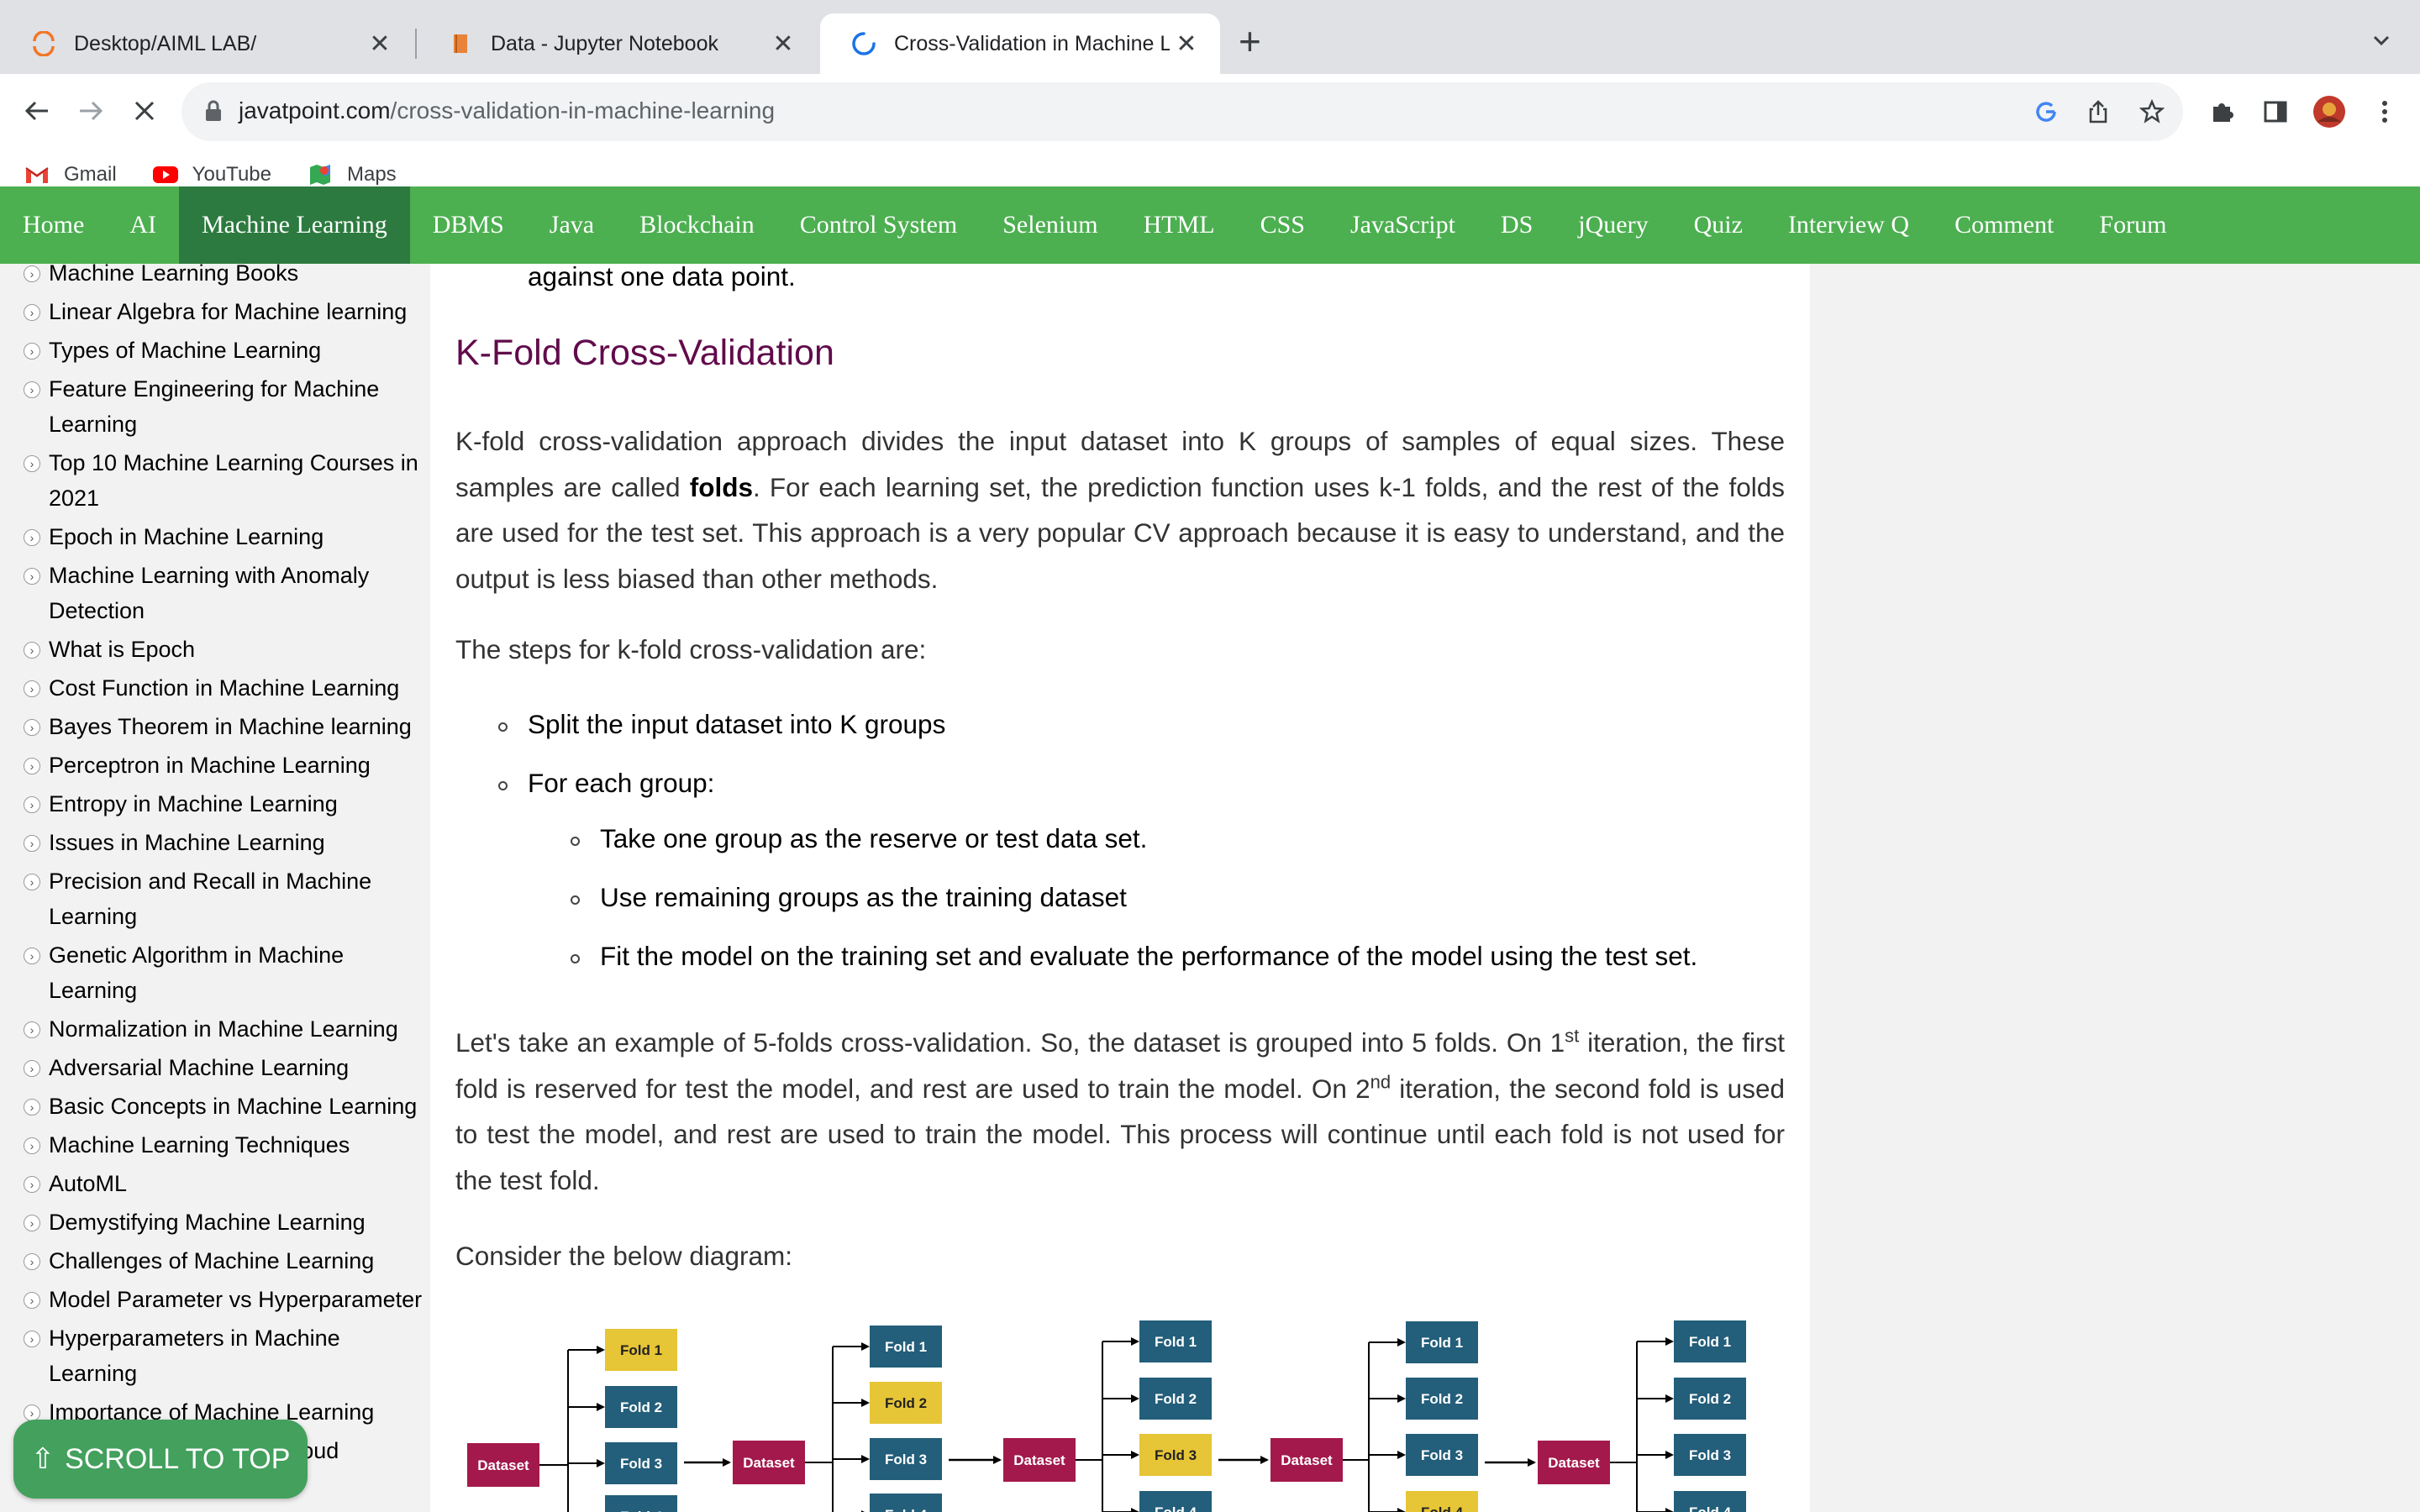 The height and width of the screenshot is (1512, 2420). Describe the element at coordinates (187, 536) in the screenshot. I see `sidebar-link-label: Epoch in Machine Learning` at that location.